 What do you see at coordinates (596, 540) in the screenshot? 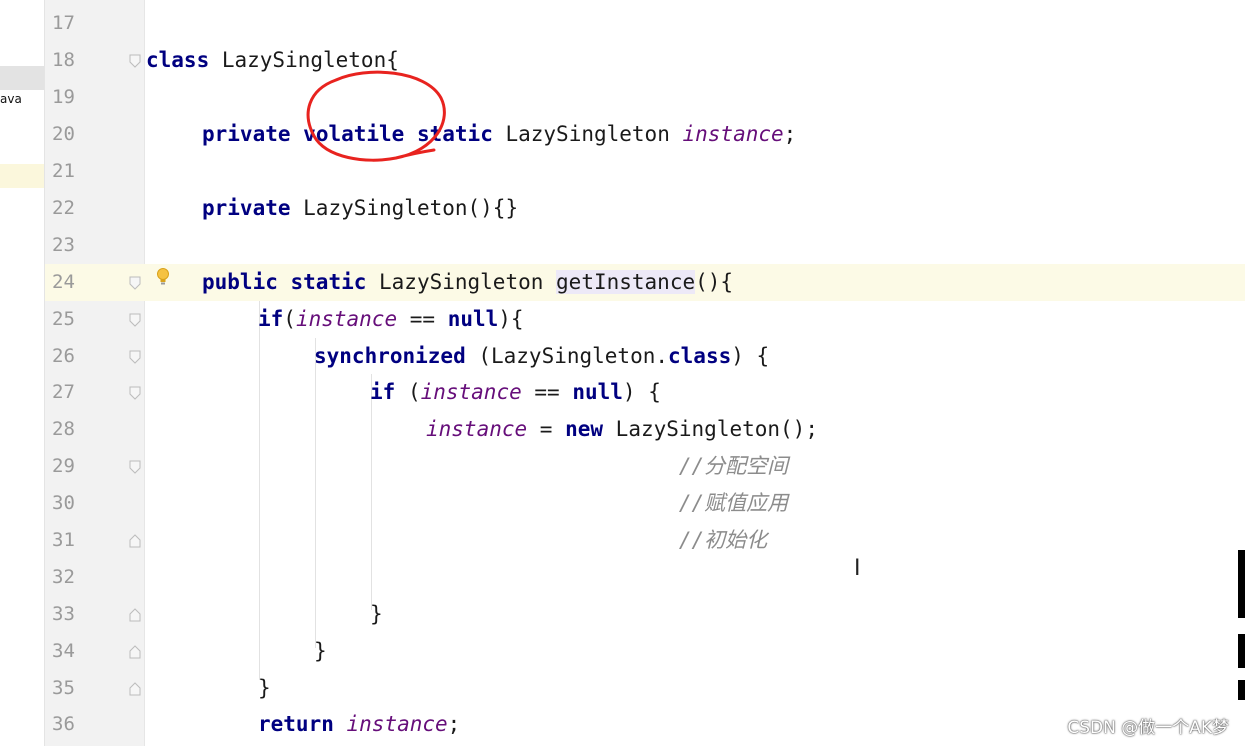
I see `code-comment: //初始化` at bounding box center [596, 540].